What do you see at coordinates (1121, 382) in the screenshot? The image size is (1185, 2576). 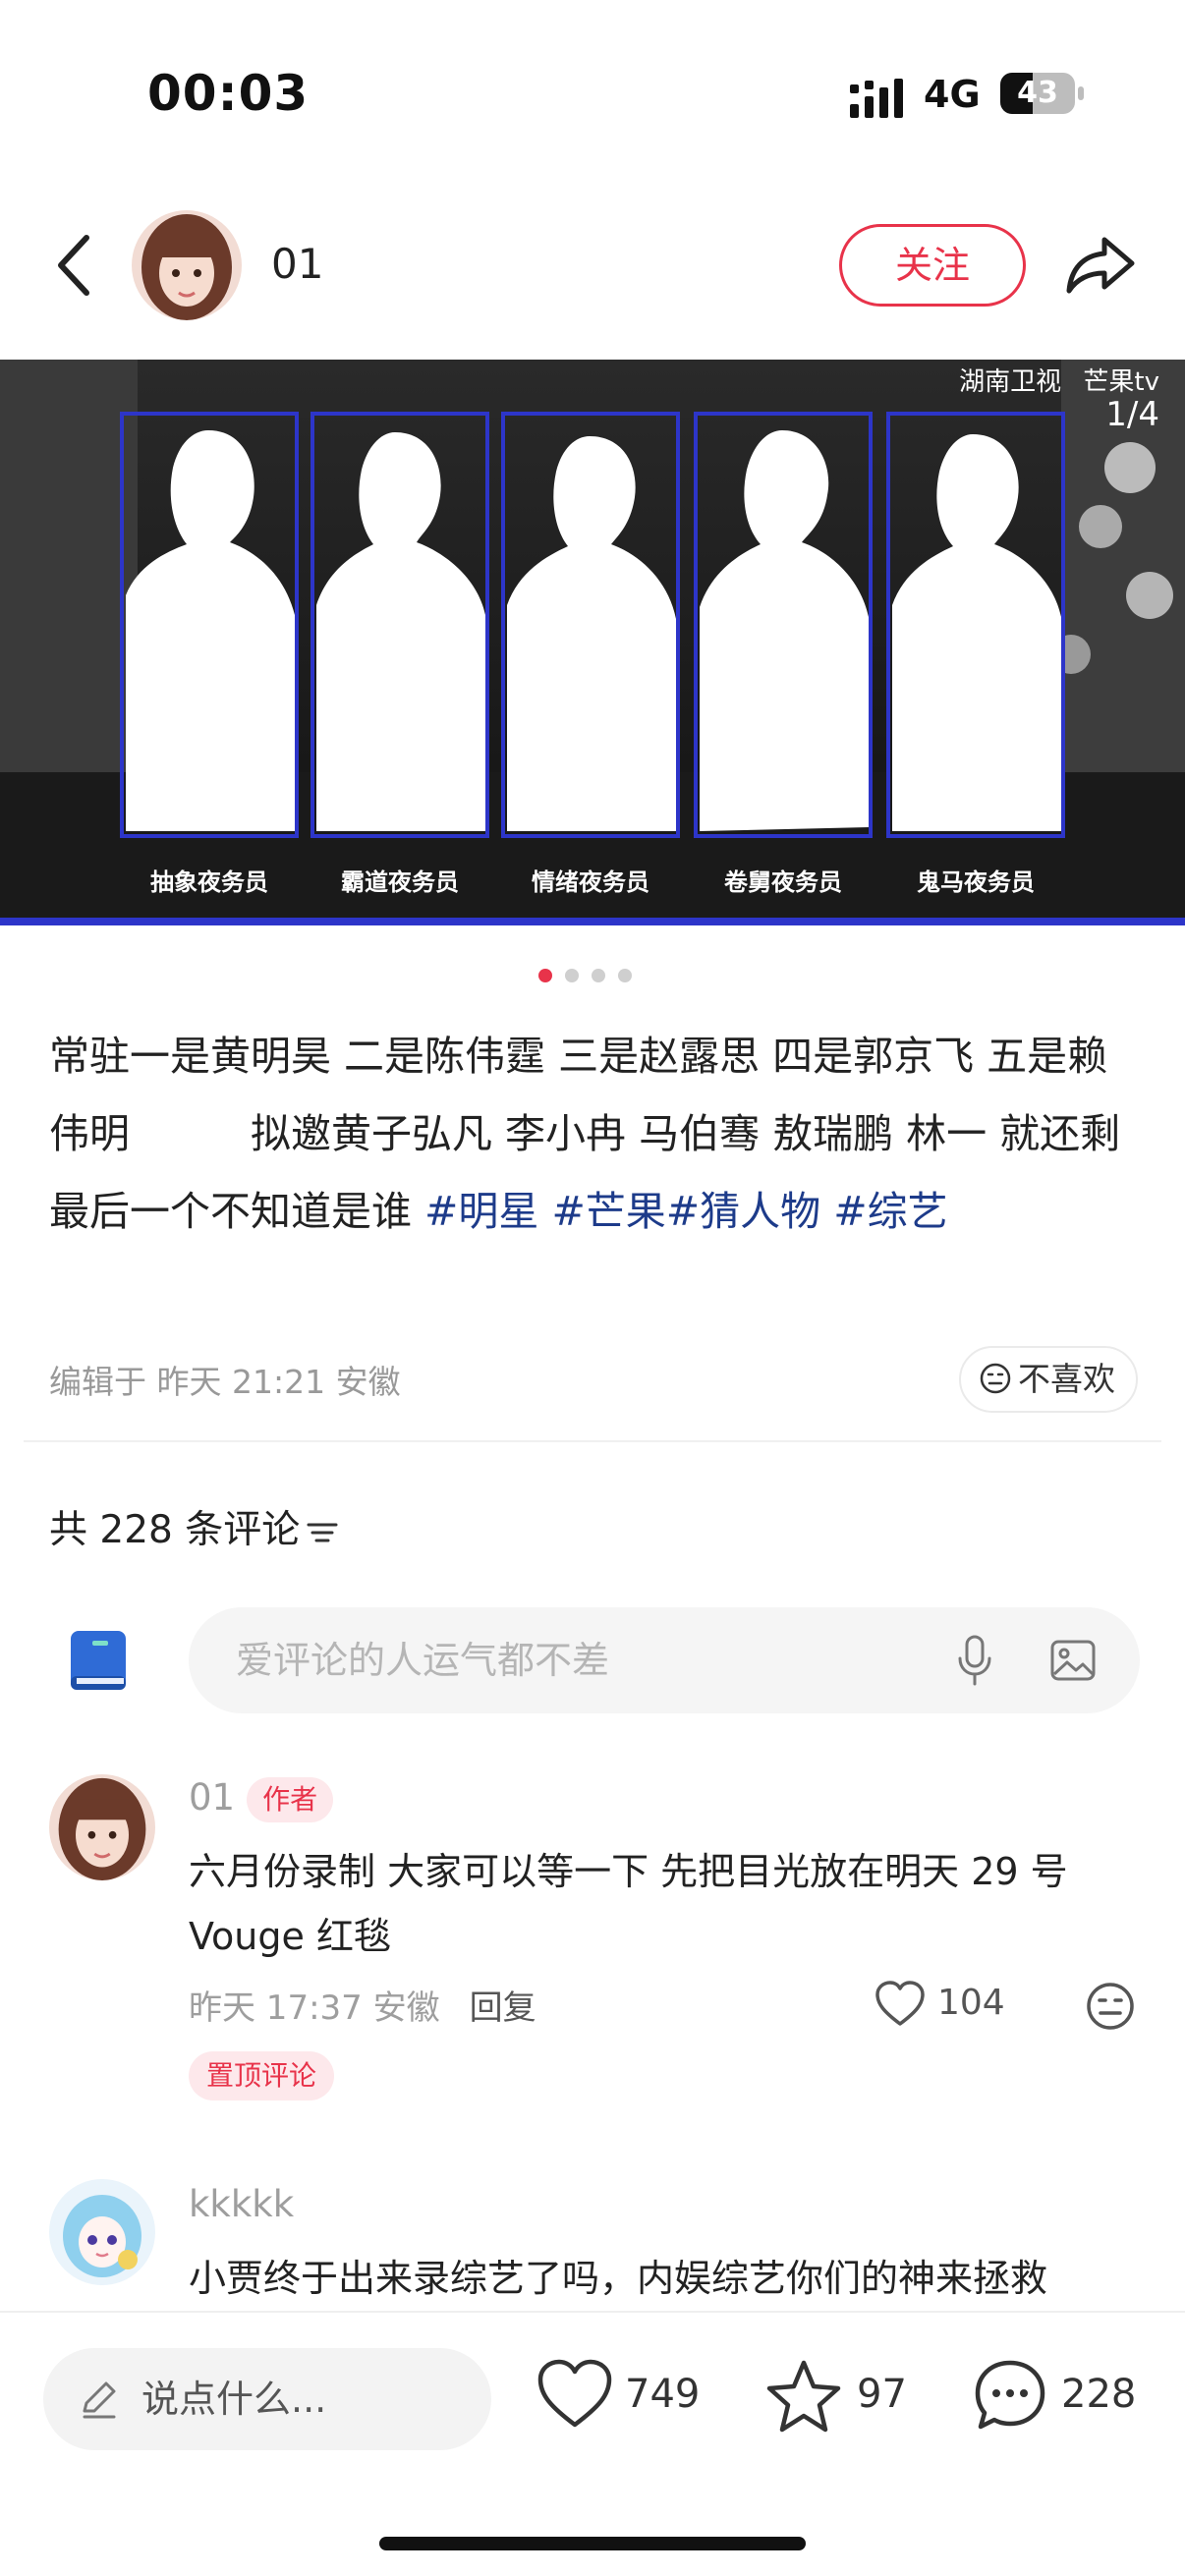 I see `logo-right: 芒果tv` at bounding box center [1121, 382].